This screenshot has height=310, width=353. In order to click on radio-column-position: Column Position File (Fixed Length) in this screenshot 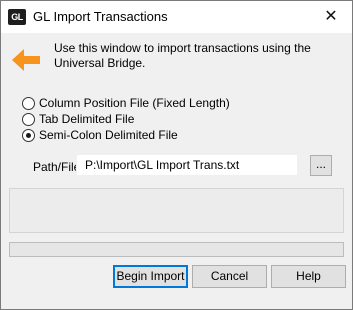, I will do `click(126, 103)`.